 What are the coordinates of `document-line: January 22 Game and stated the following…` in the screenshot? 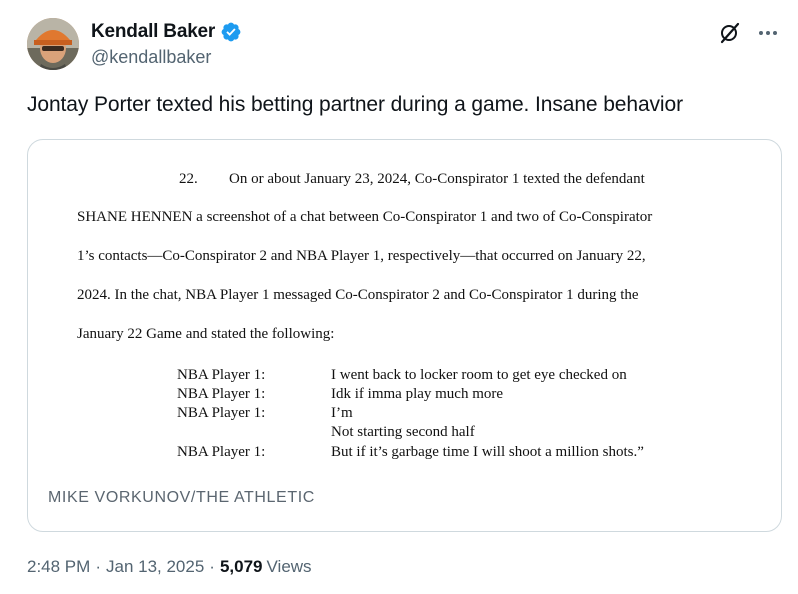 It's located at (206, 334).